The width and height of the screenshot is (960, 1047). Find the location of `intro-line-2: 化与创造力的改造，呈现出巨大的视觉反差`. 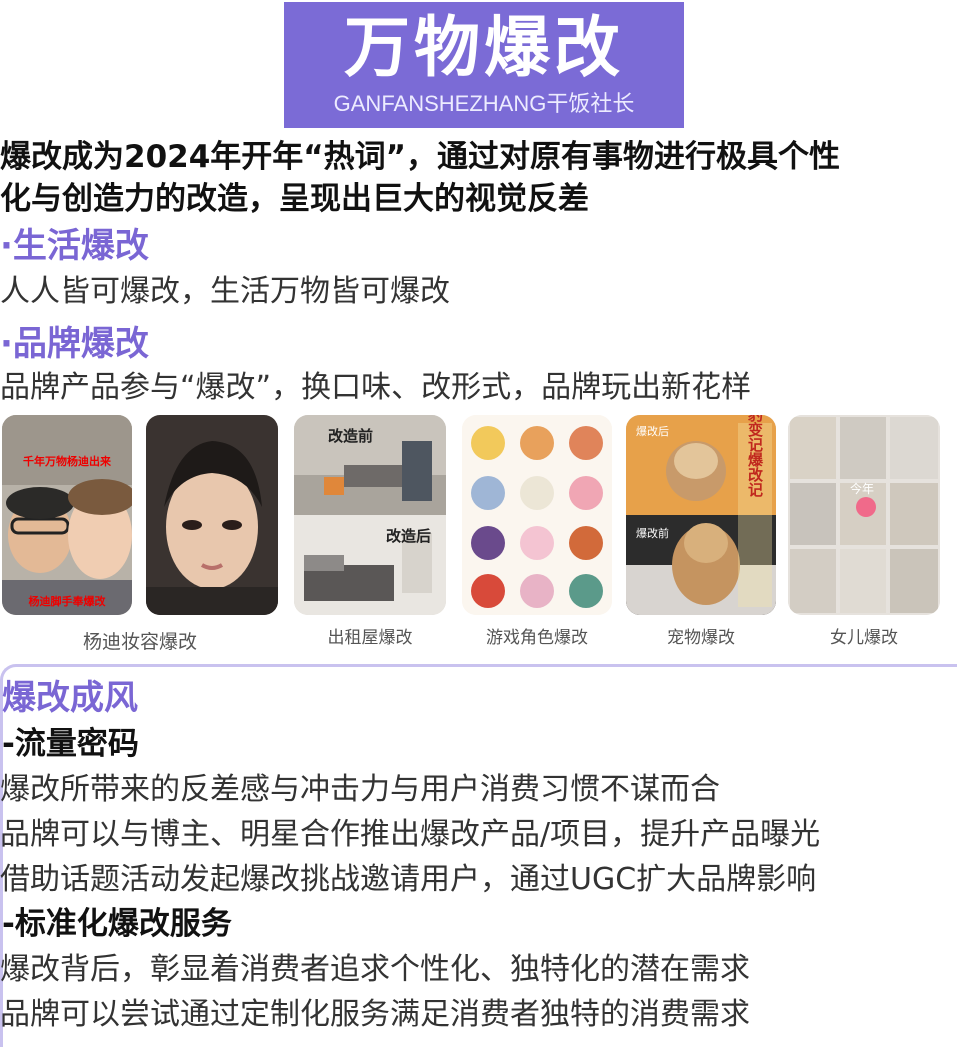

intro-line-2: 化与创造力的改造，呈现出巨大的视觉反差 is located at coordinates (294, 199).